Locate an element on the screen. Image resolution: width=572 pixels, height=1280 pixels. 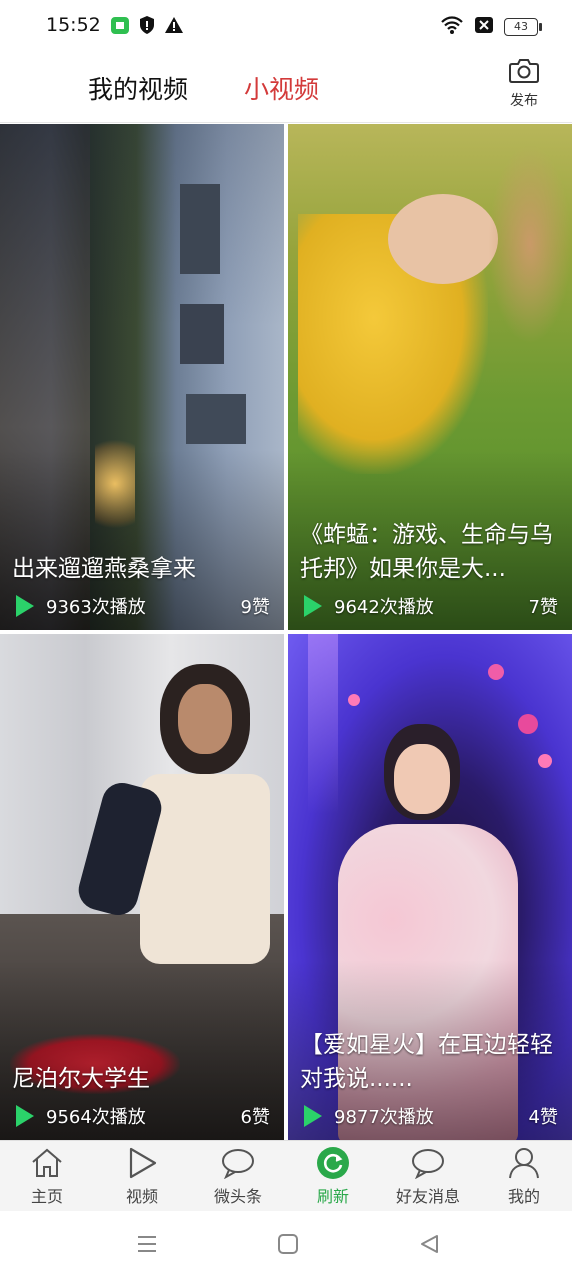
like-count: 4赞 is located at coordinates (543, 1117).